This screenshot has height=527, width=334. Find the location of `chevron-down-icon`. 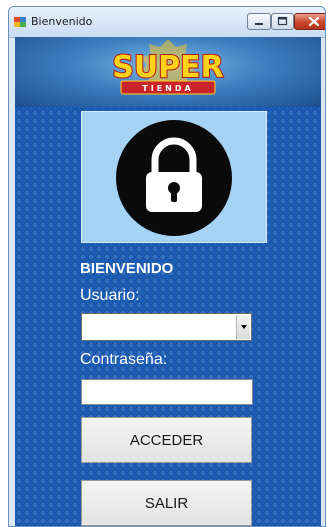

chevron-down-icon is located at coordinates (243, 327).